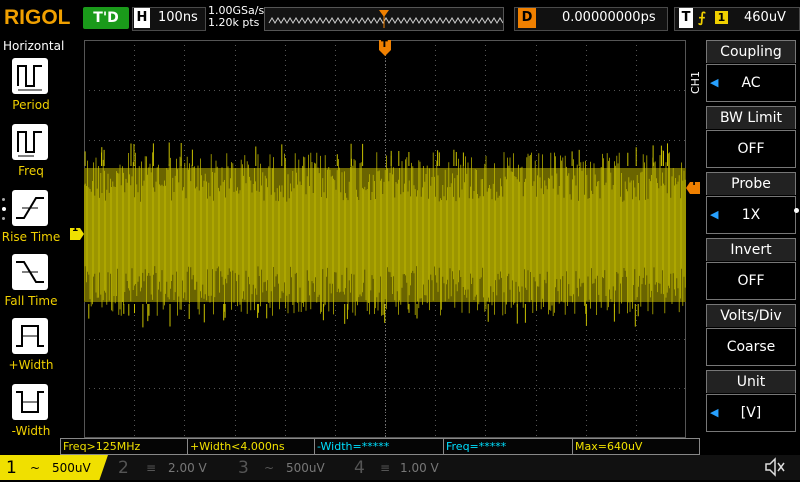 Image resolution: width=800 pixels, height=482 pixels. I want to click on period-button, so click(30, 76).